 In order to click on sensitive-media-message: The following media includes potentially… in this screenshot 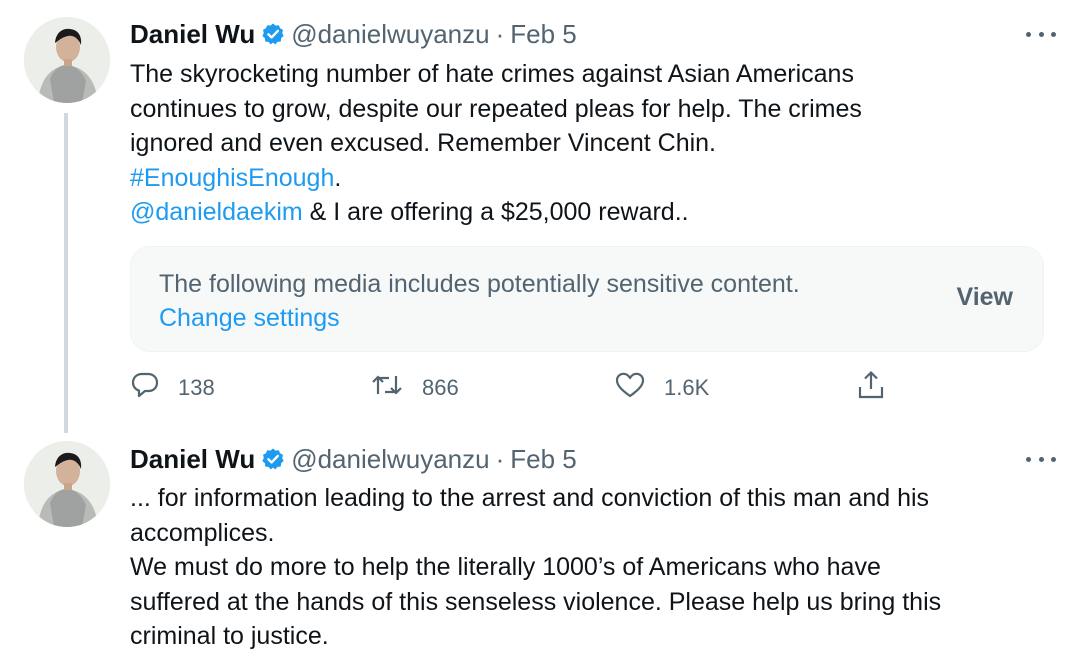, I will do `click(479, 284)`.